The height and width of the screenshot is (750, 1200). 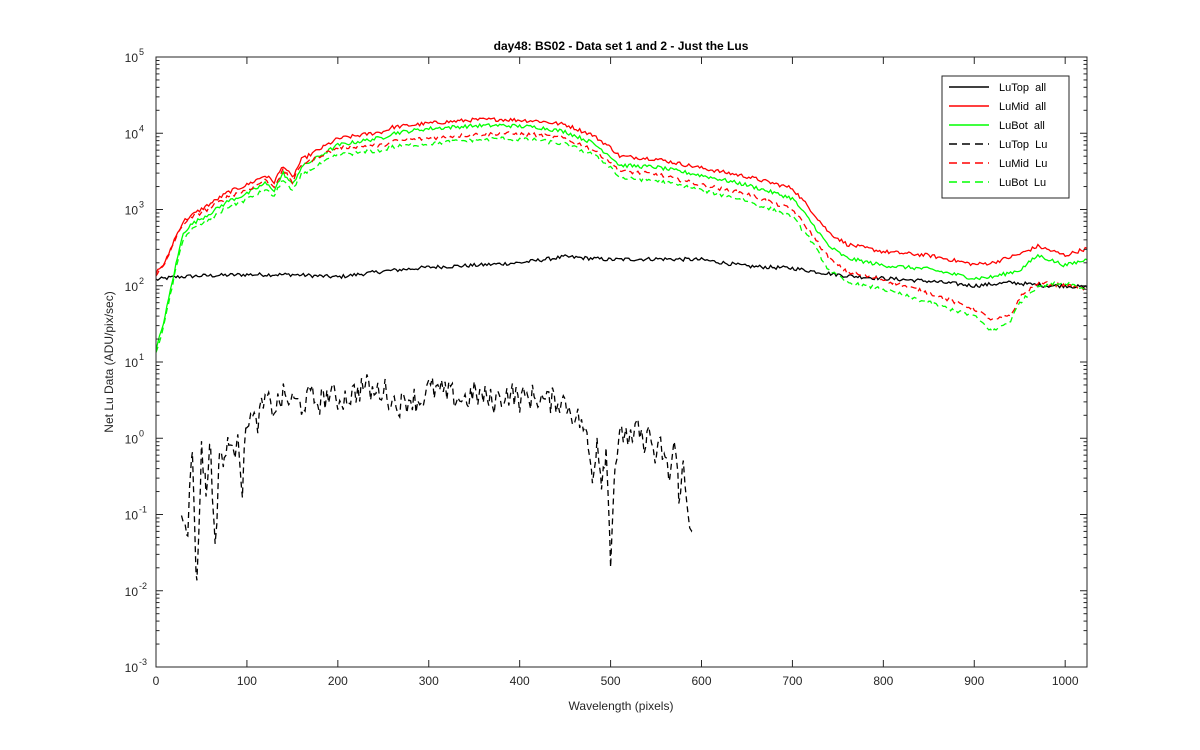 What do you see at coordinates (701, 681) in the screenshot?
I see `x-tick-label: 600` at bounding box center [701, 681].